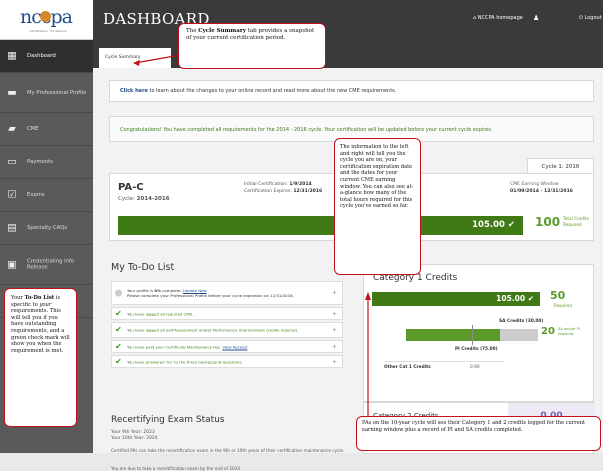  I want to click on todo-title: My To-Do List, so click(143, 267).